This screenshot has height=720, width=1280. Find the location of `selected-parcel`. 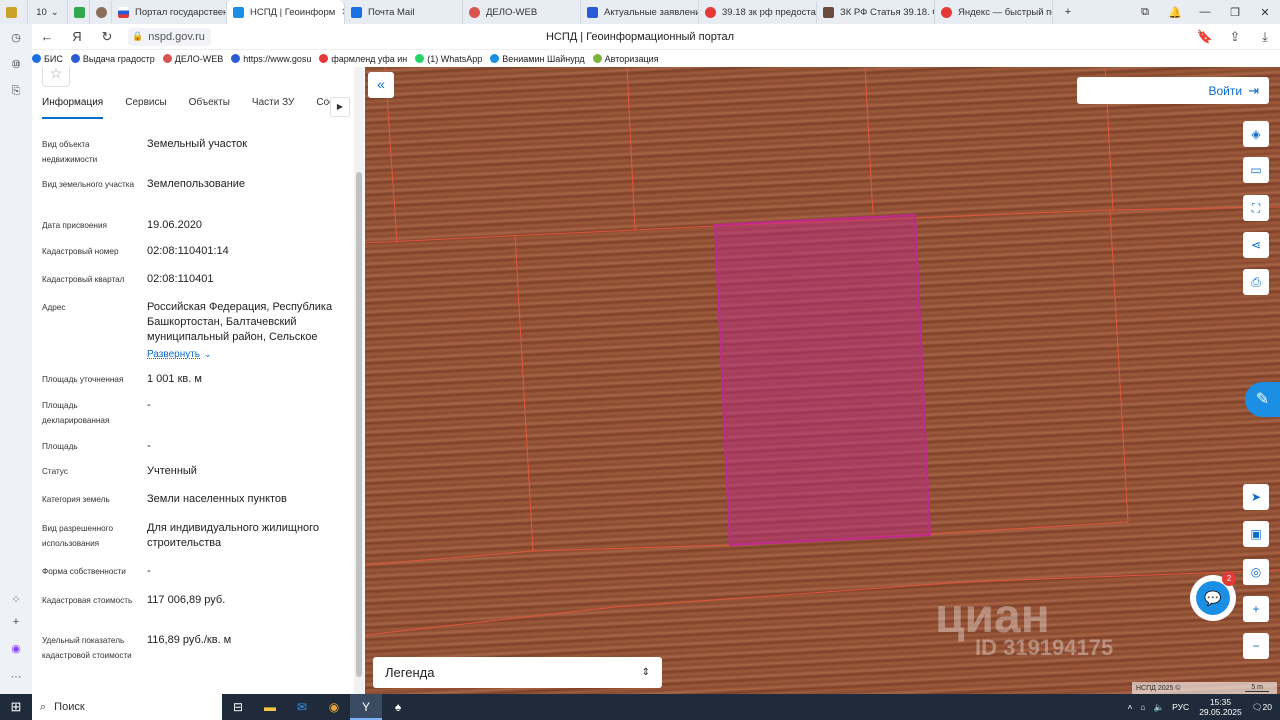

selected-parcel is located at coordinates (822, 380).